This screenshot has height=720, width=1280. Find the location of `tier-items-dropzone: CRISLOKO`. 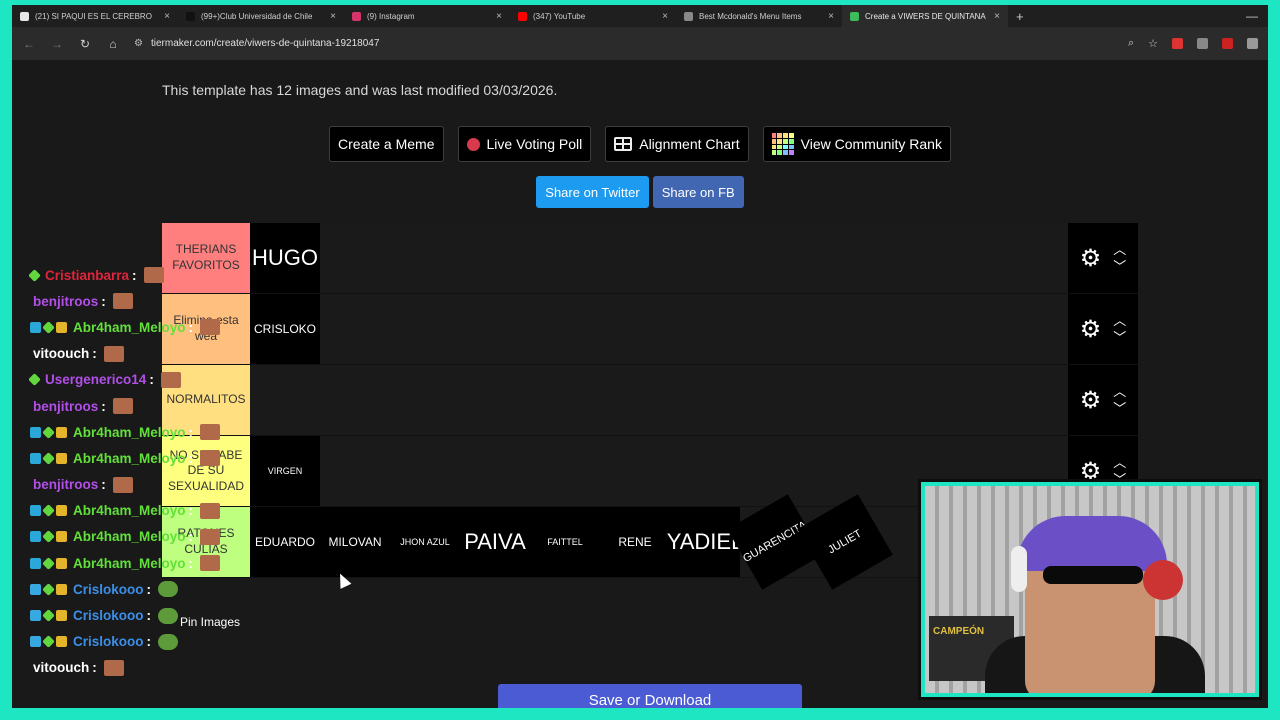

tier-items-dropzone: CRISLOKO is located at coordinates (659, 329).